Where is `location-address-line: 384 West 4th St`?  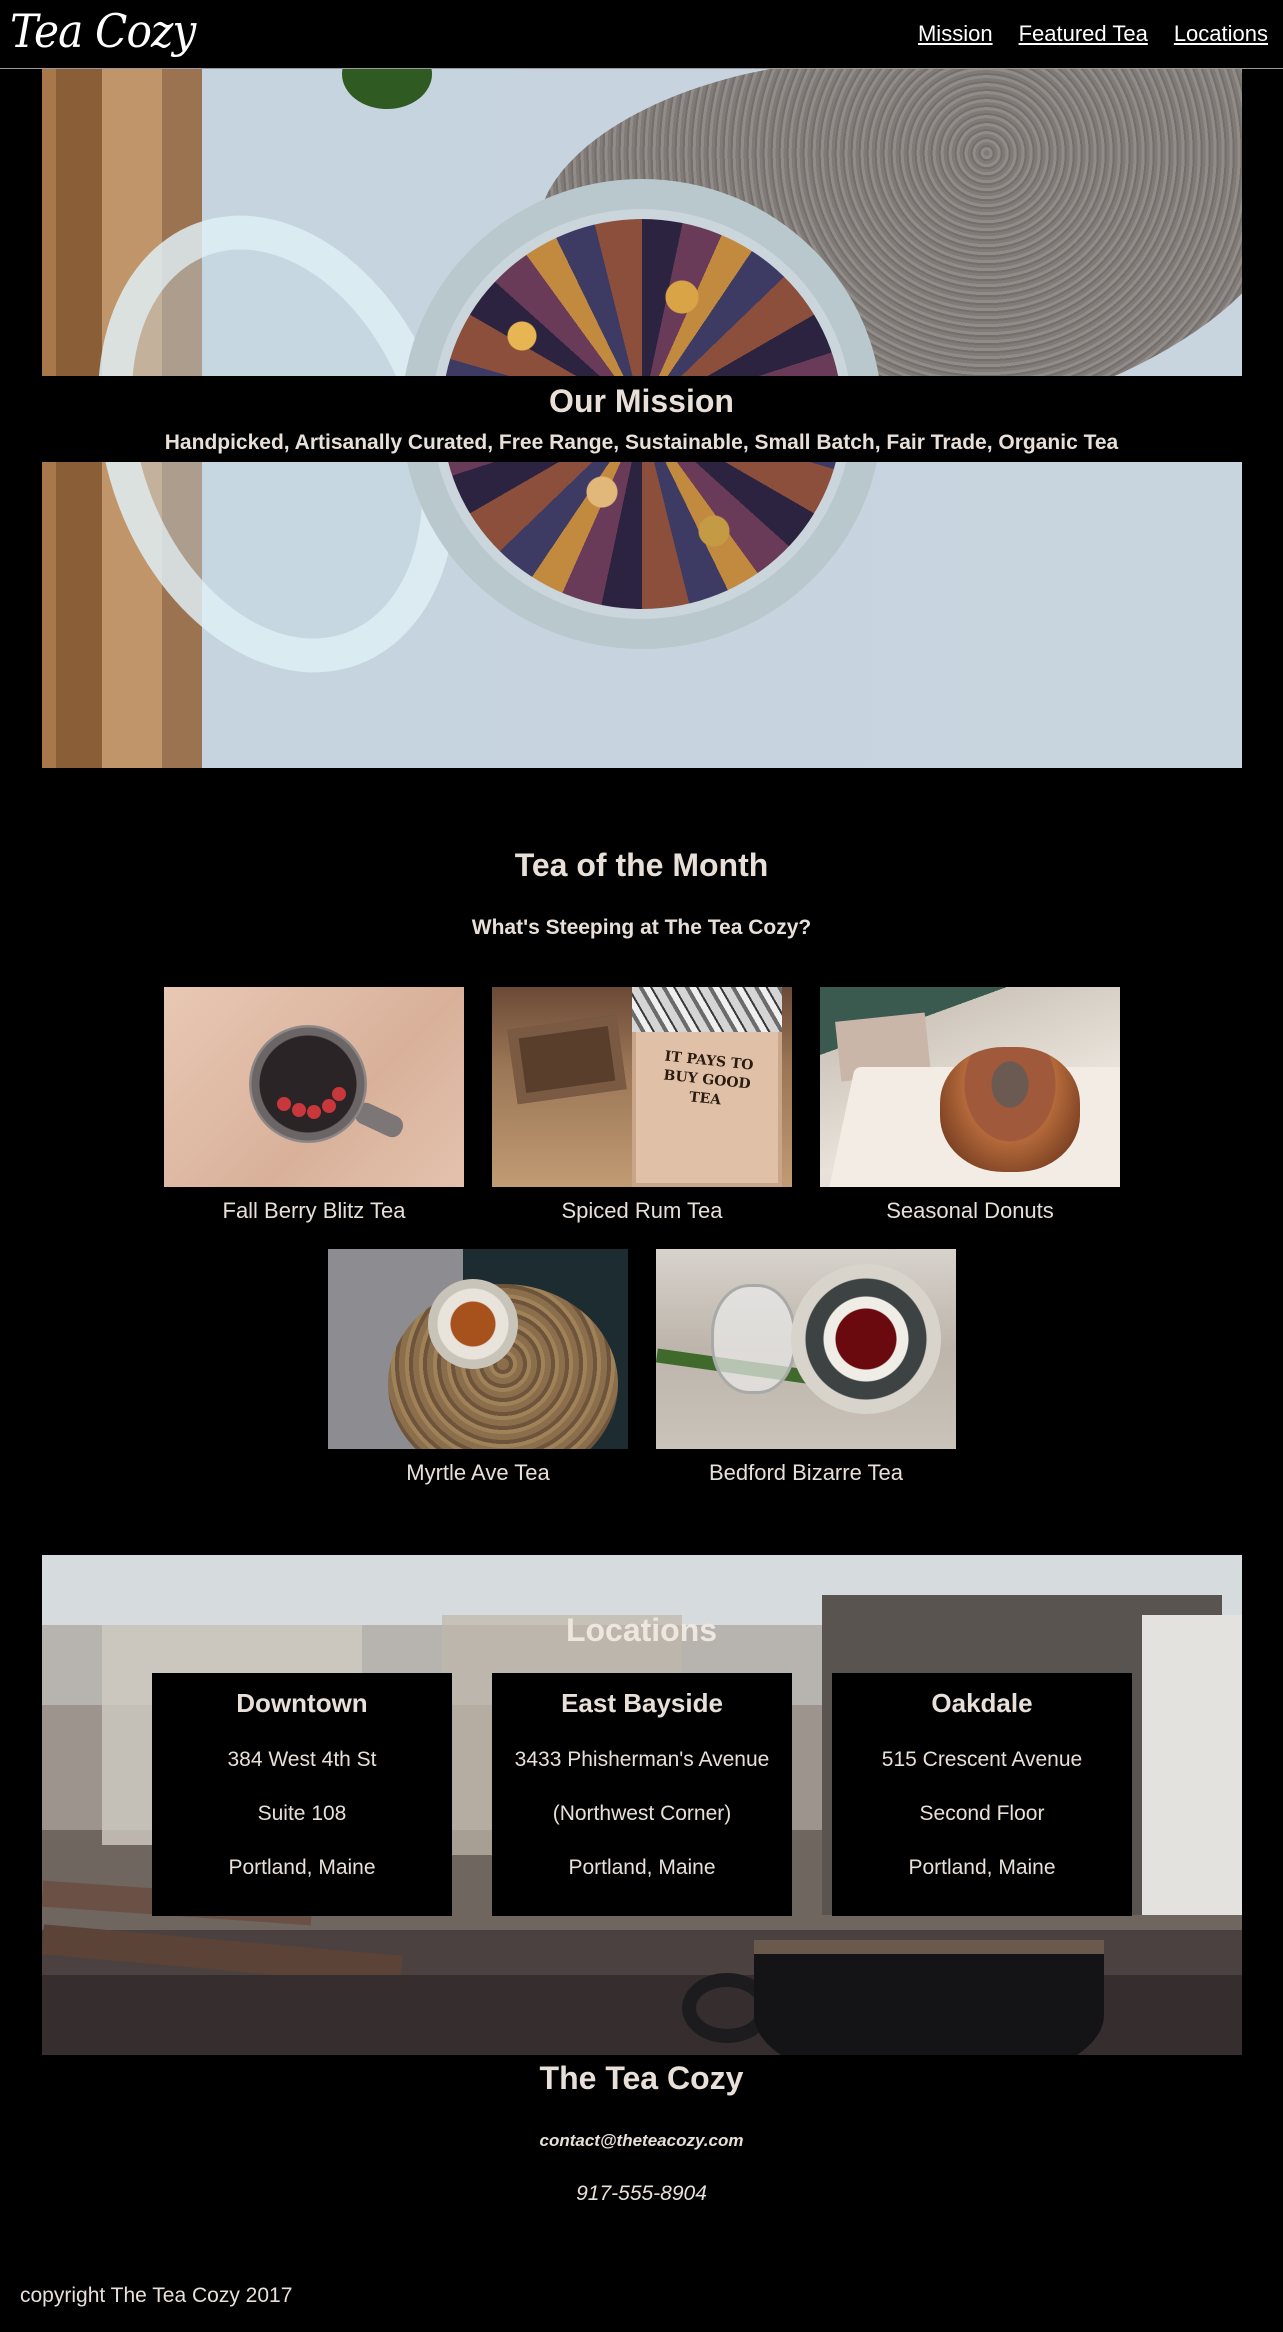
location-address-line: 384 West 4th St is located at coordinates (302, 1759).